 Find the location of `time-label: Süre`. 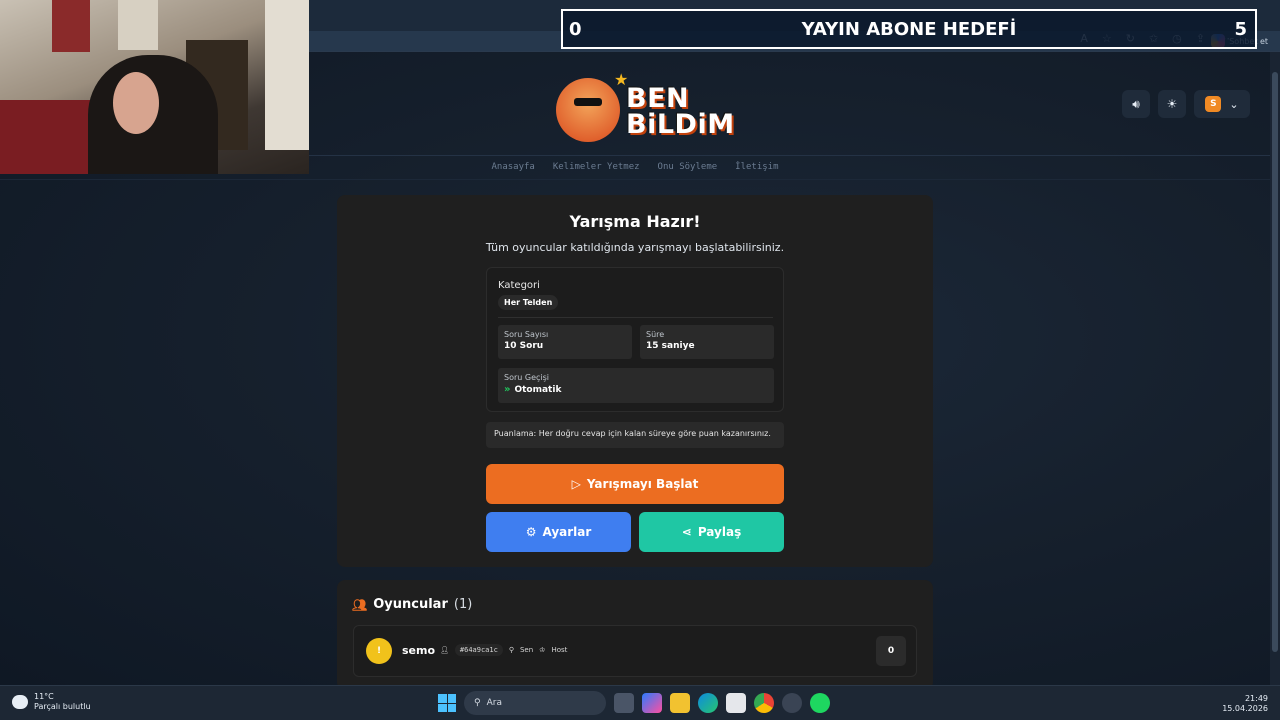

time-label: Süre is located at coordinates (655, 334).